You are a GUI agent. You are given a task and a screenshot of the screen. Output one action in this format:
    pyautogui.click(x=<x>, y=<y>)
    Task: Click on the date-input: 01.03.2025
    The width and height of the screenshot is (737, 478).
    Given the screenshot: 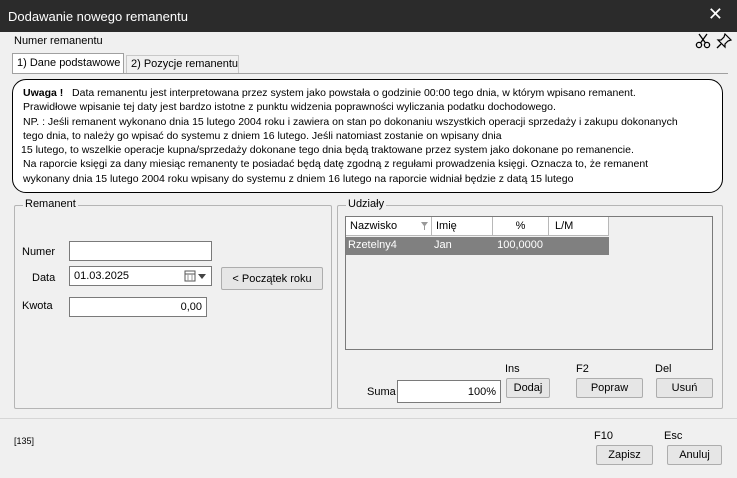 What is the action you would take?
    pyautogui.click(x=140, y=276)
    